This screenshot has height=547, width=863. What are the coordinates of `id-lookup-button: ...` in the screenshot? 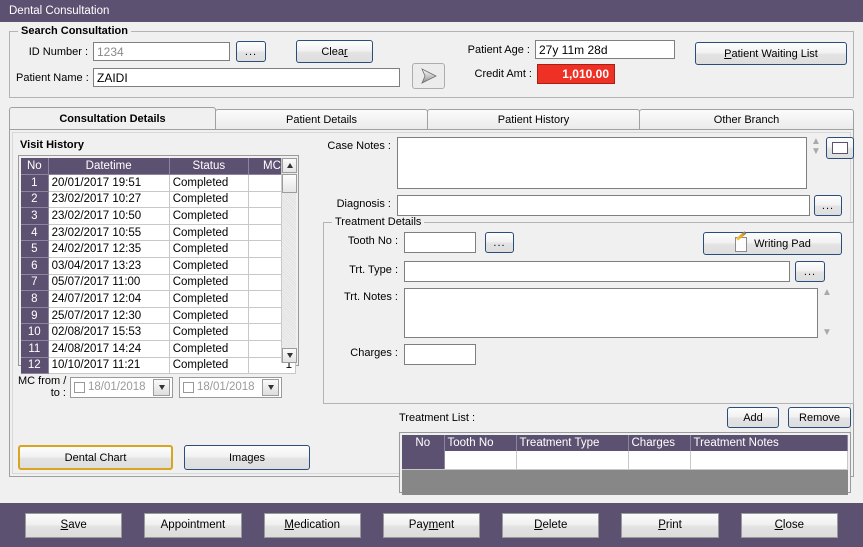 It's located at (251, 51).